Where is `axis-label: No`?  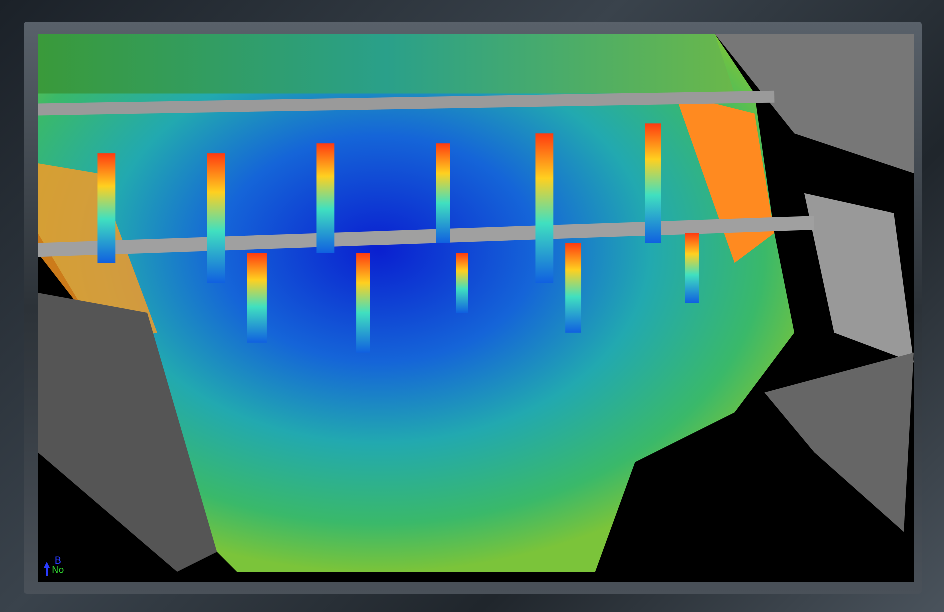
axis-label: No is located at coordinates (58, 571).